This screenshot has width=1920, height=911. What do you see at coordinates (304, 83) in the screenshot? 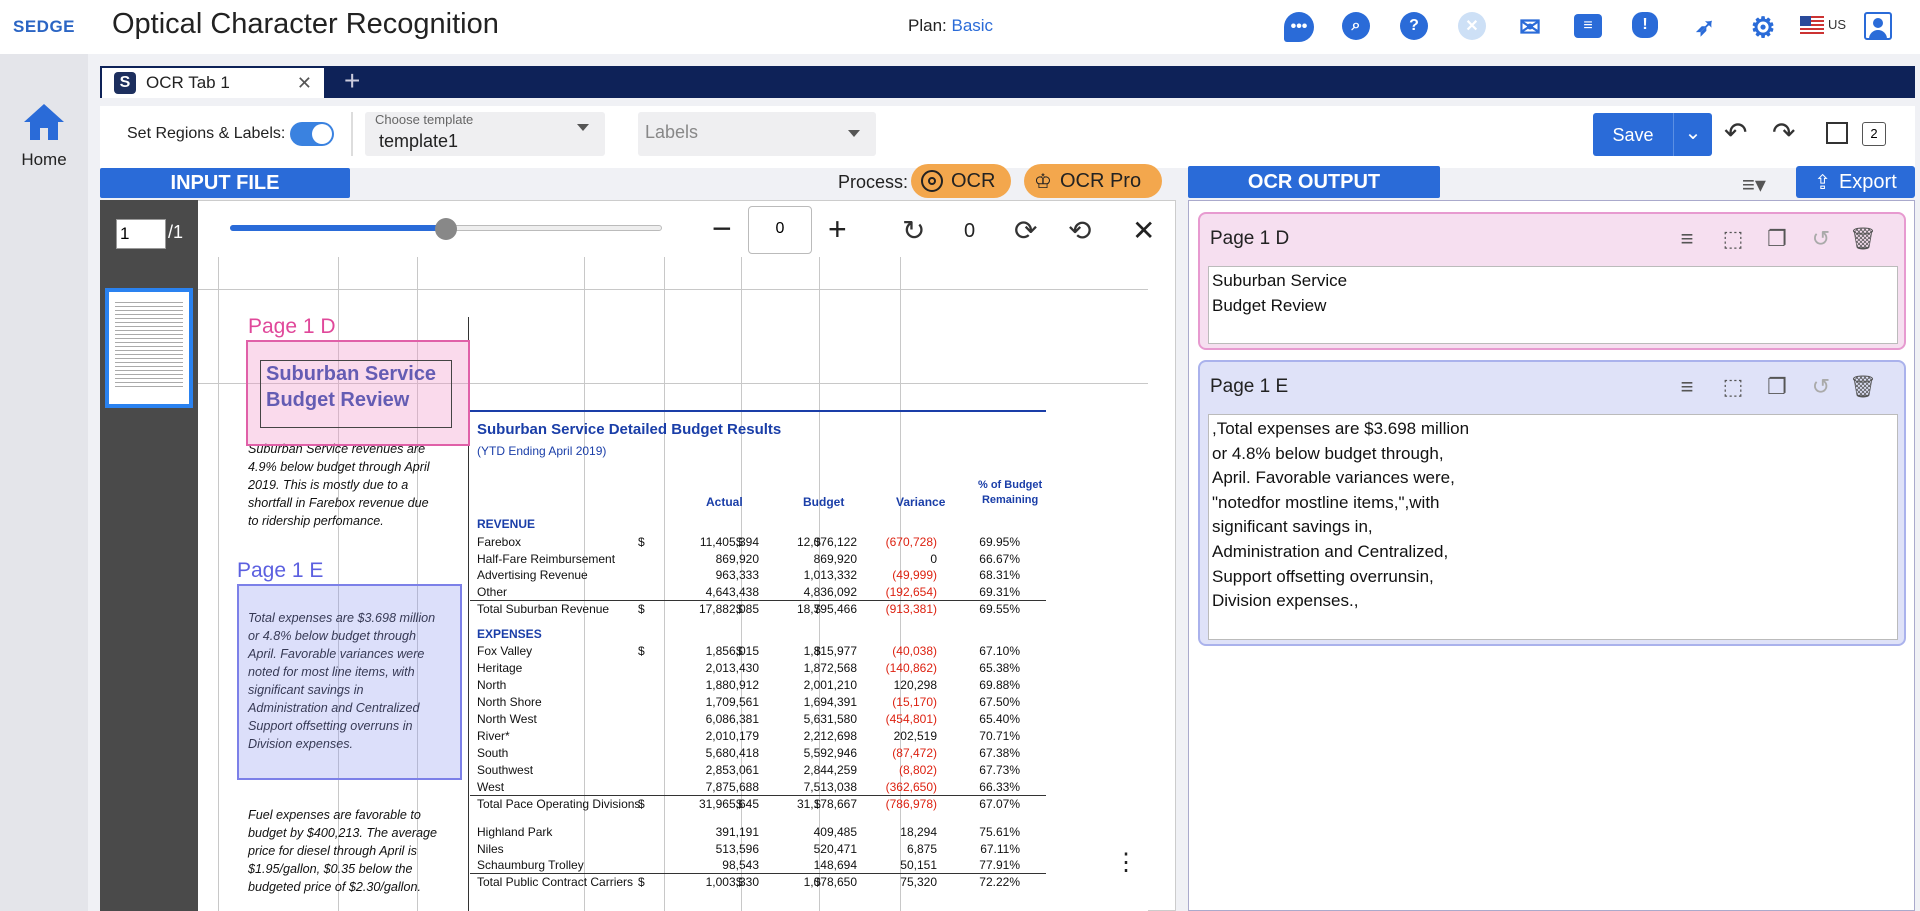
I see `tab-close-icon: ✕` at bounding box center [304, 83].